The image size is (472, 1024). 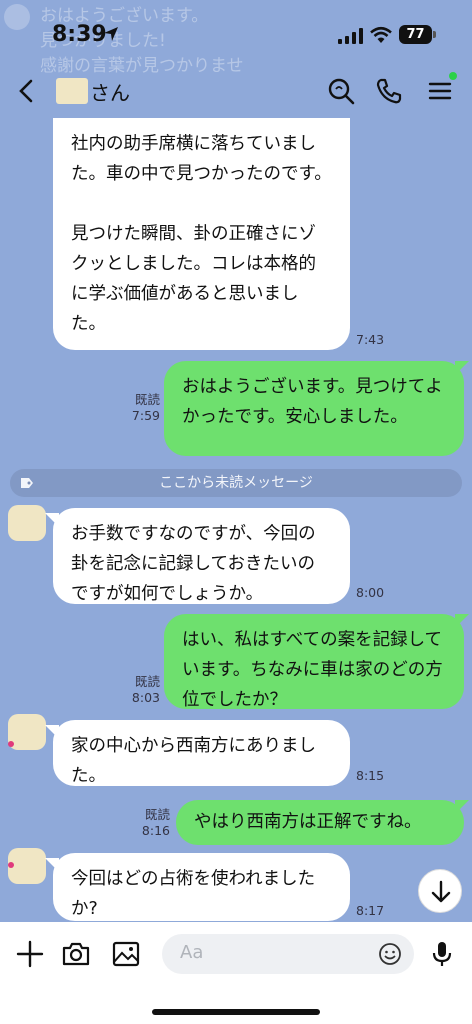 What do you see at coordinates (27, 523) in the screenshot?
I see `avatar` at bounding box center [27, 523].